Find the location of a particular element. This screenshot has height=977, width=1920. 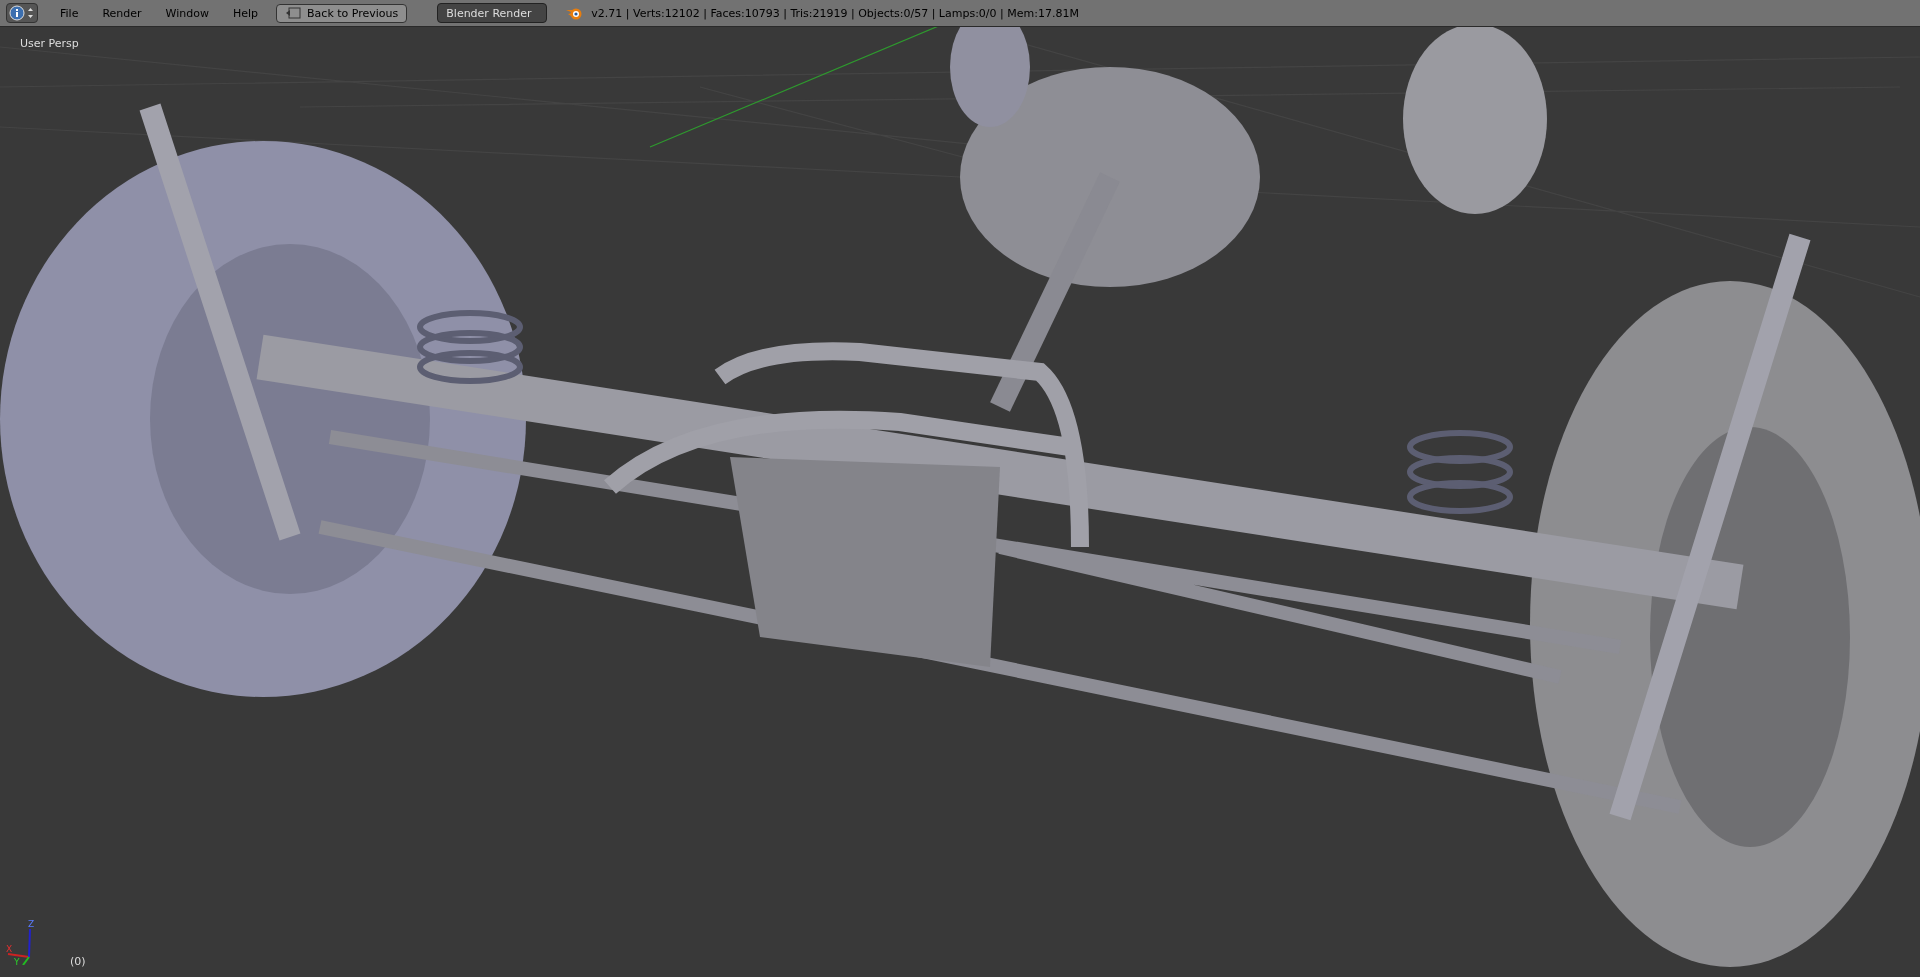

editor-type-button is located at coordinates (22, 13).